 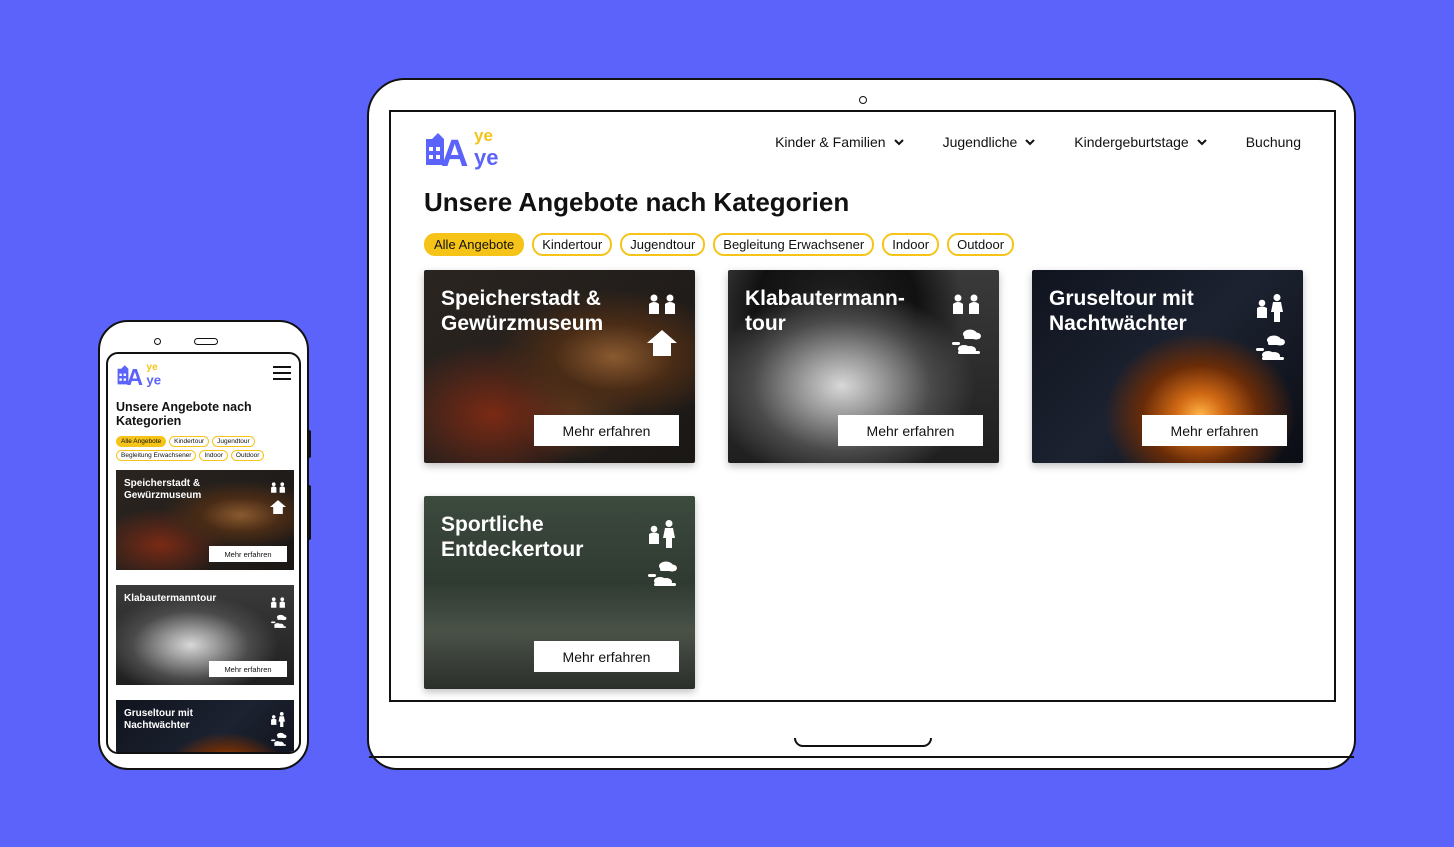 I want to click on hamburger-menu-icon, so click(x=282, y=373).